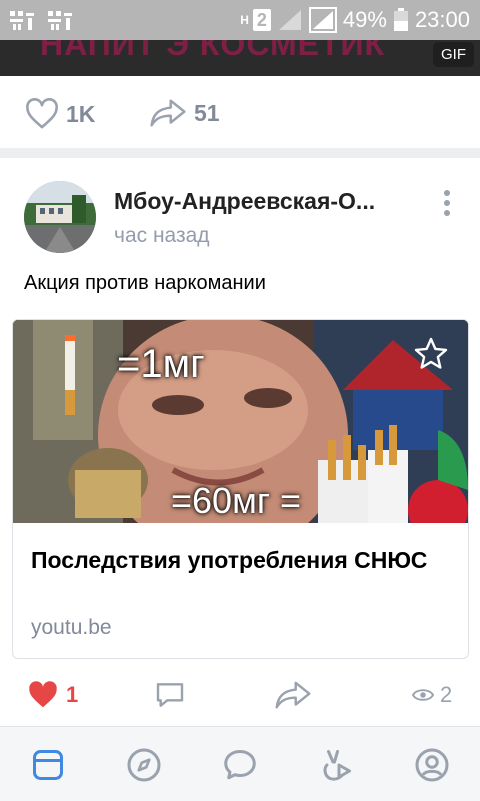 The height and width of the screenshot is (801, 480). I want to click on post-separator, so click(240, 153).